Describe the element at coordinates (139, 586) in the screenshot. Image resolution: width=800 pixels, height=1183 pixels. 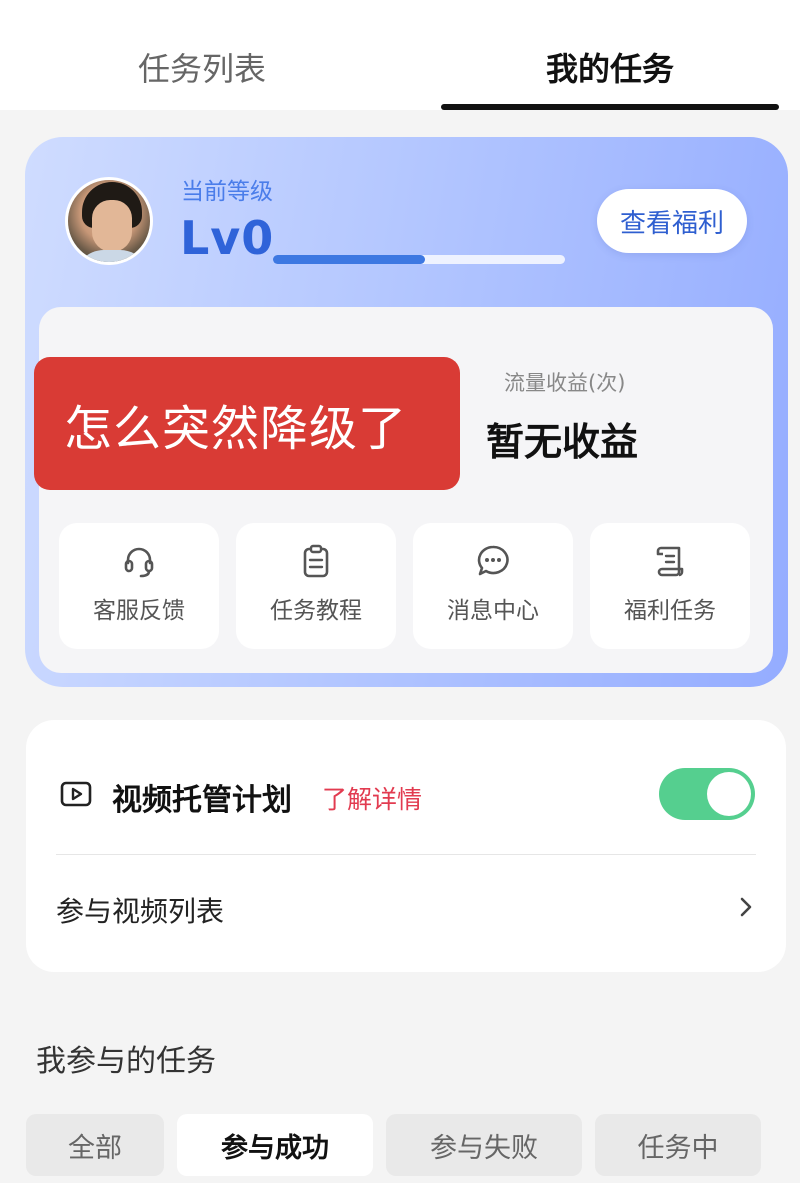
I see `tool-customer-feedback: 客服反馈` at that location.